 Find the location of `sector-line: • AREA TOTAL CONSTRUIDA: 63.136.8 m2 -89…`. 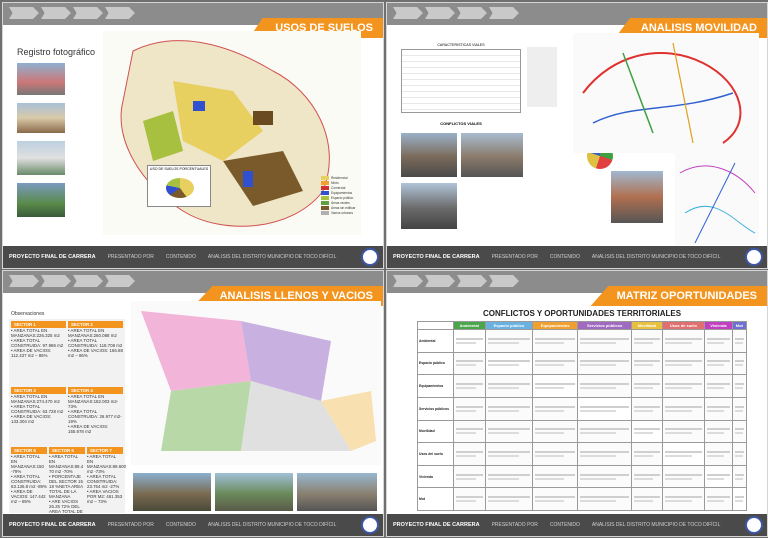

sector-line: • AREA TOTAL CONSTRUIDA: 63.136.8 m2 -89… is located at coordinates (29, 481).